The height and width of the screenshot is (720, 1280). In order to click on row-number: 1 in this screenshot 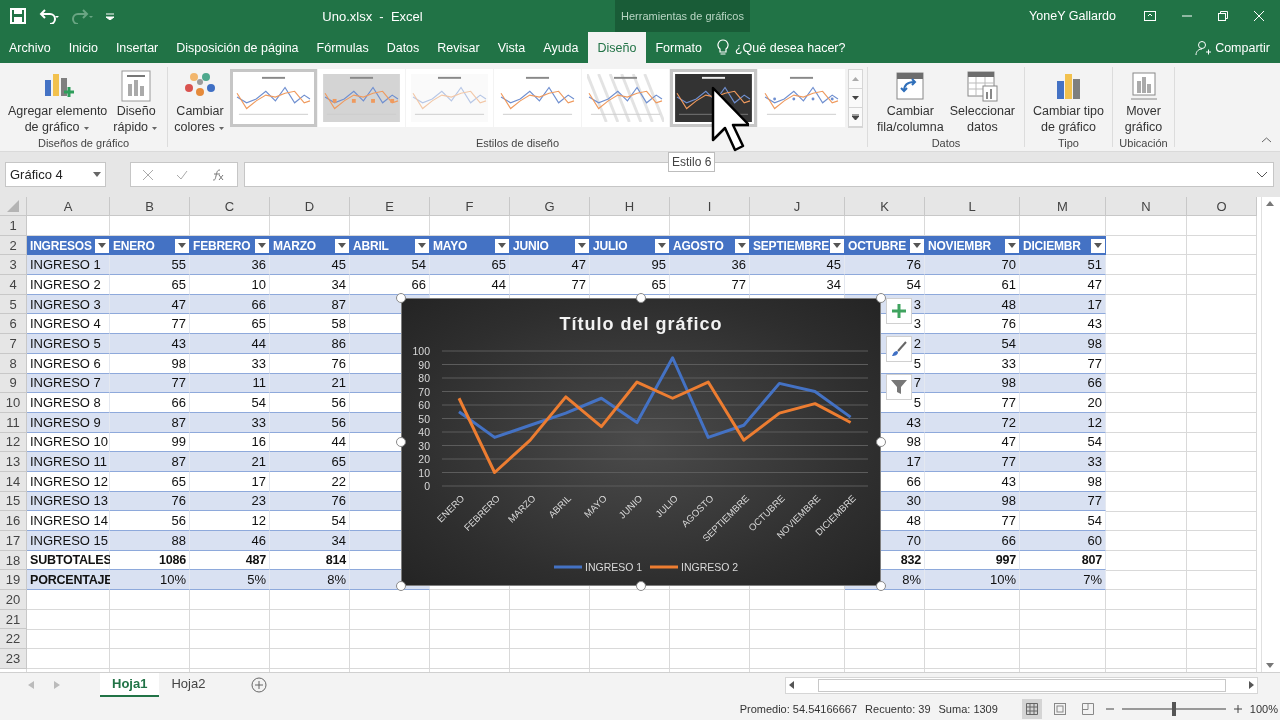, I will do `click(13, 226)`.